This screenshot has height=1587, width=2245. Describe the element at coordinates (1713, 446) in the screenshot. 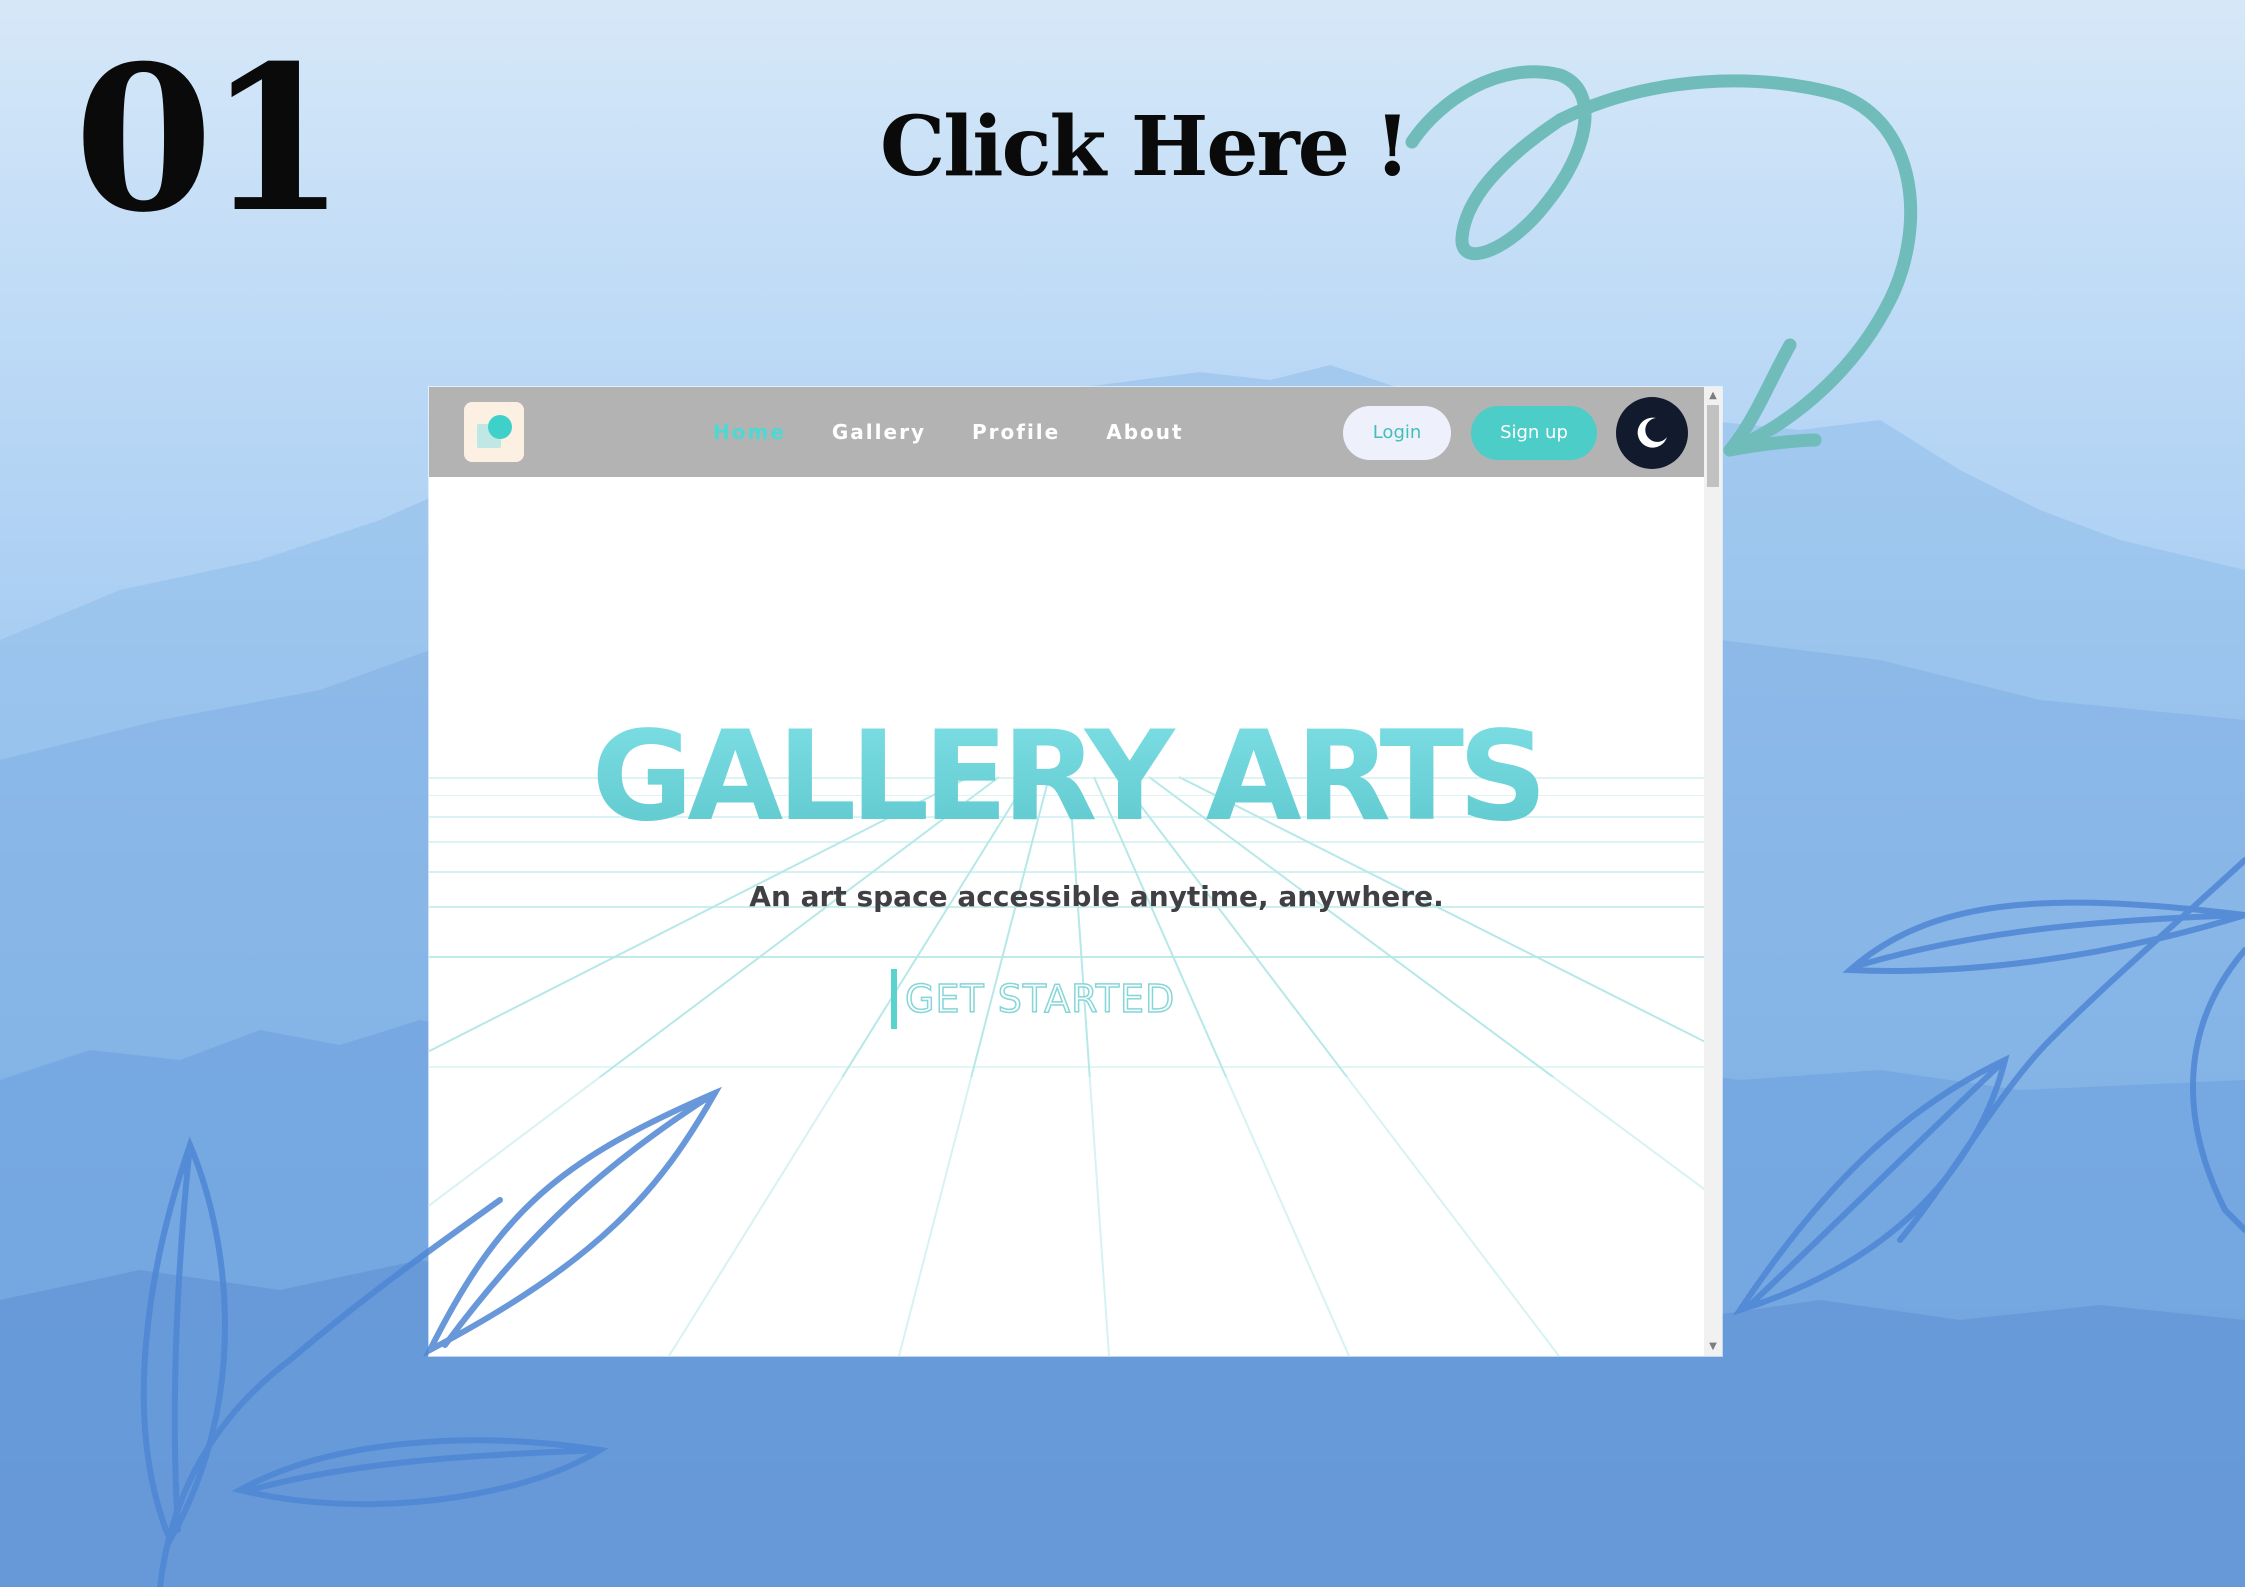

I see `scroll-thumb` at that location.